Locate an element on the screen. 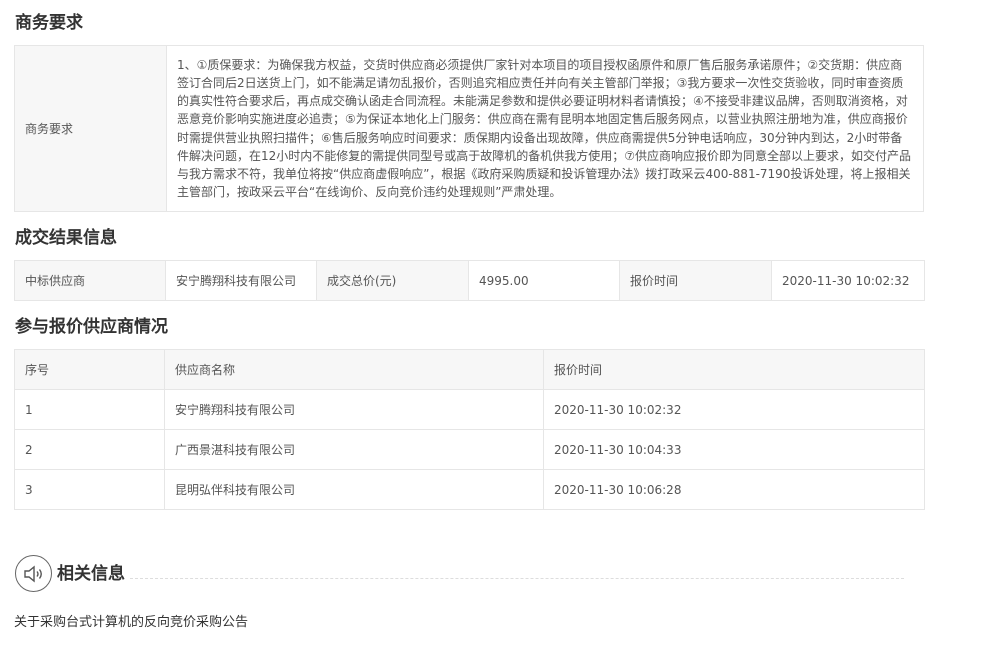  bids-section-title: 参与报价供应商情况 is located at coordinates (91, 327).